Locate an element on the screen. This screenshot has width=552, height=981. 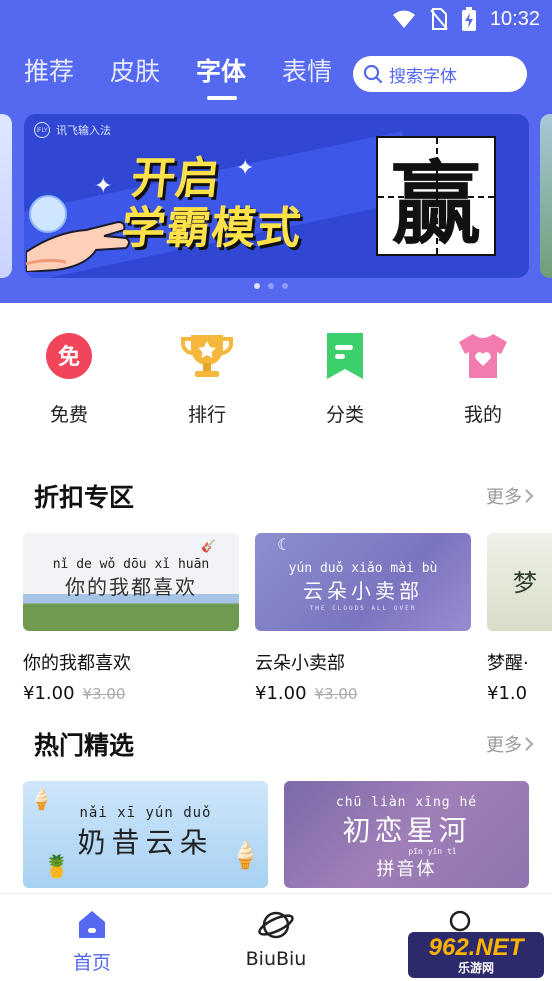
banner-character-grid: 赢 is located at coordinates (436, 196).